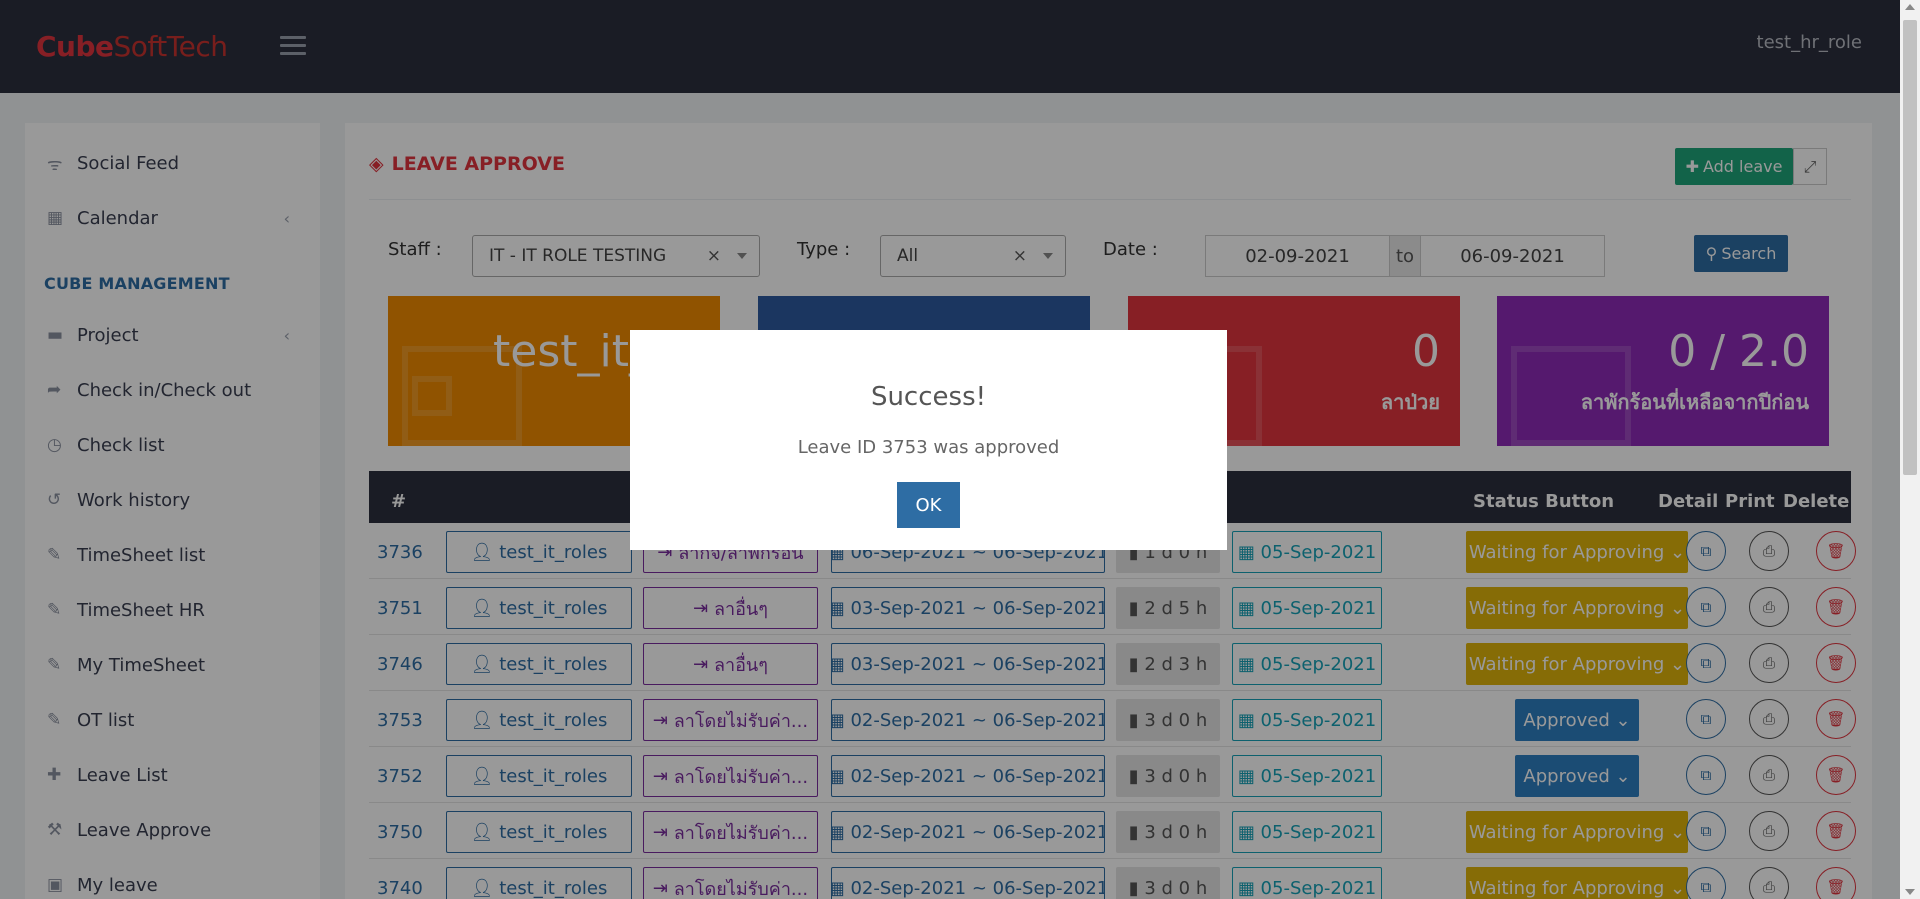  Describe the element at coordinates (928, 397) in the screenshot. I see `dialog-title: Success!` at that location.